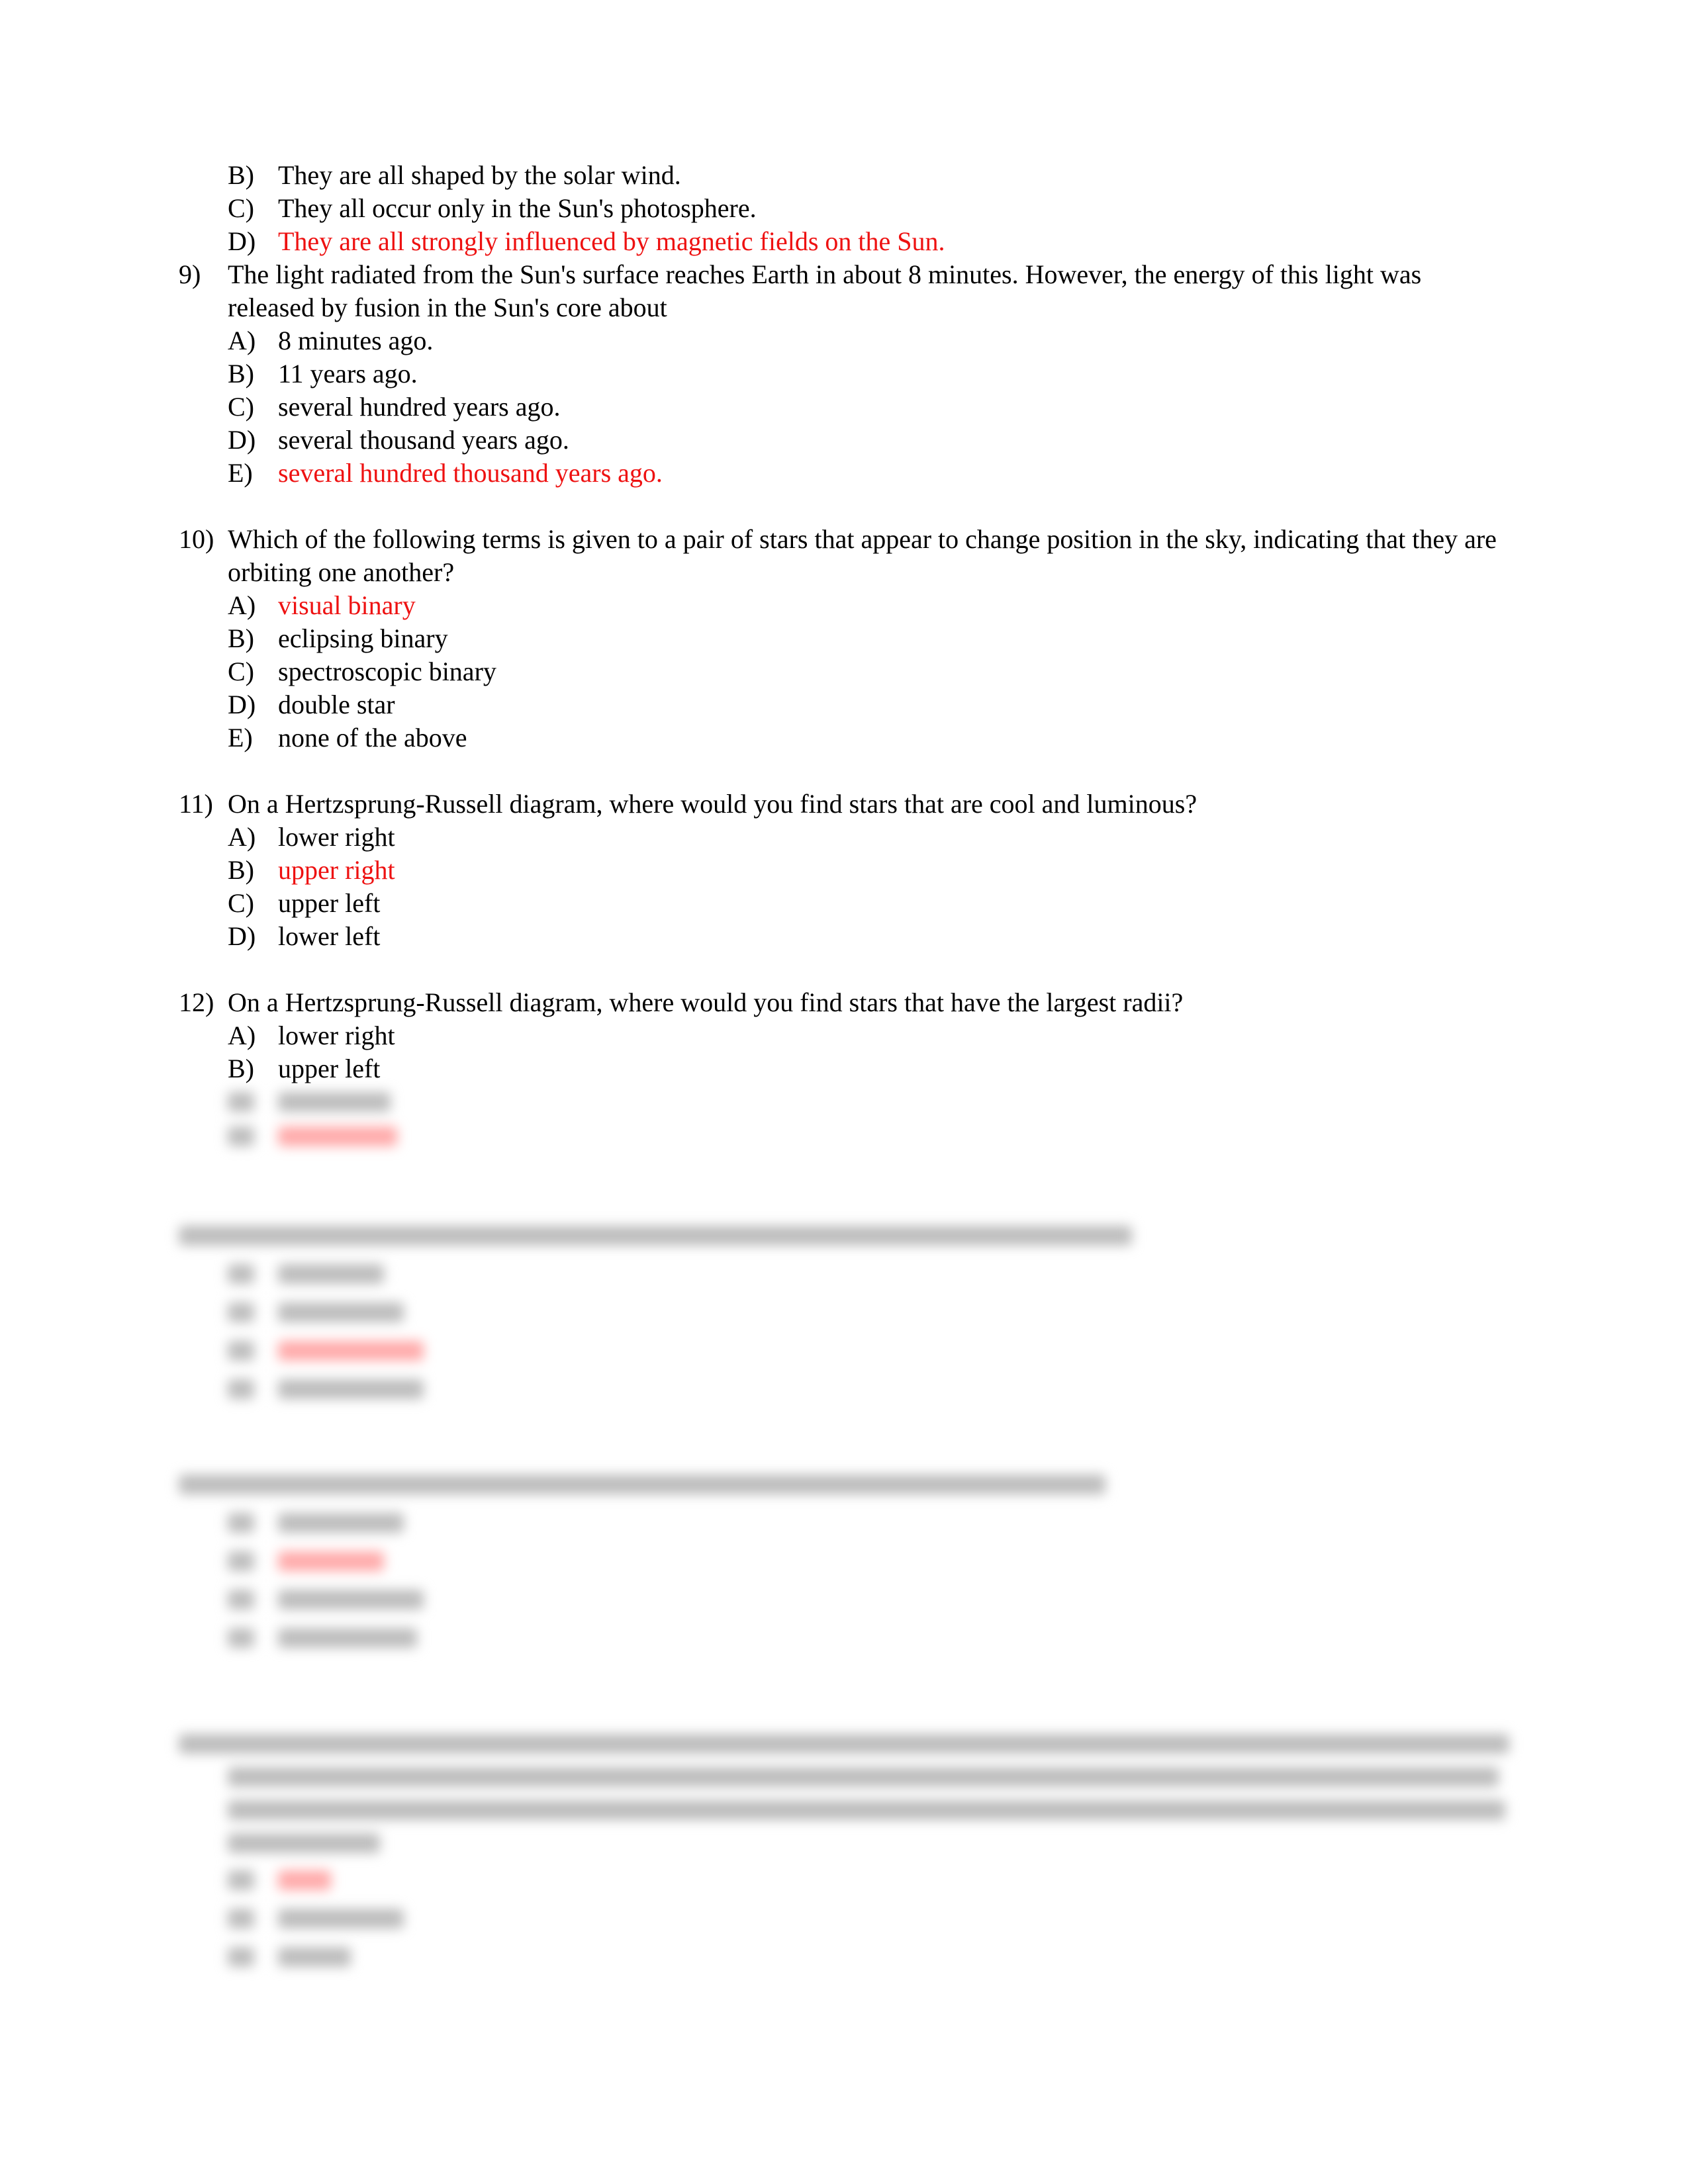 This screenshot has width=1688, height=2184. Describe the element at coordinates (869, 340) in the screenshot. I see `option: A) 8 minutes ago.` at that location.